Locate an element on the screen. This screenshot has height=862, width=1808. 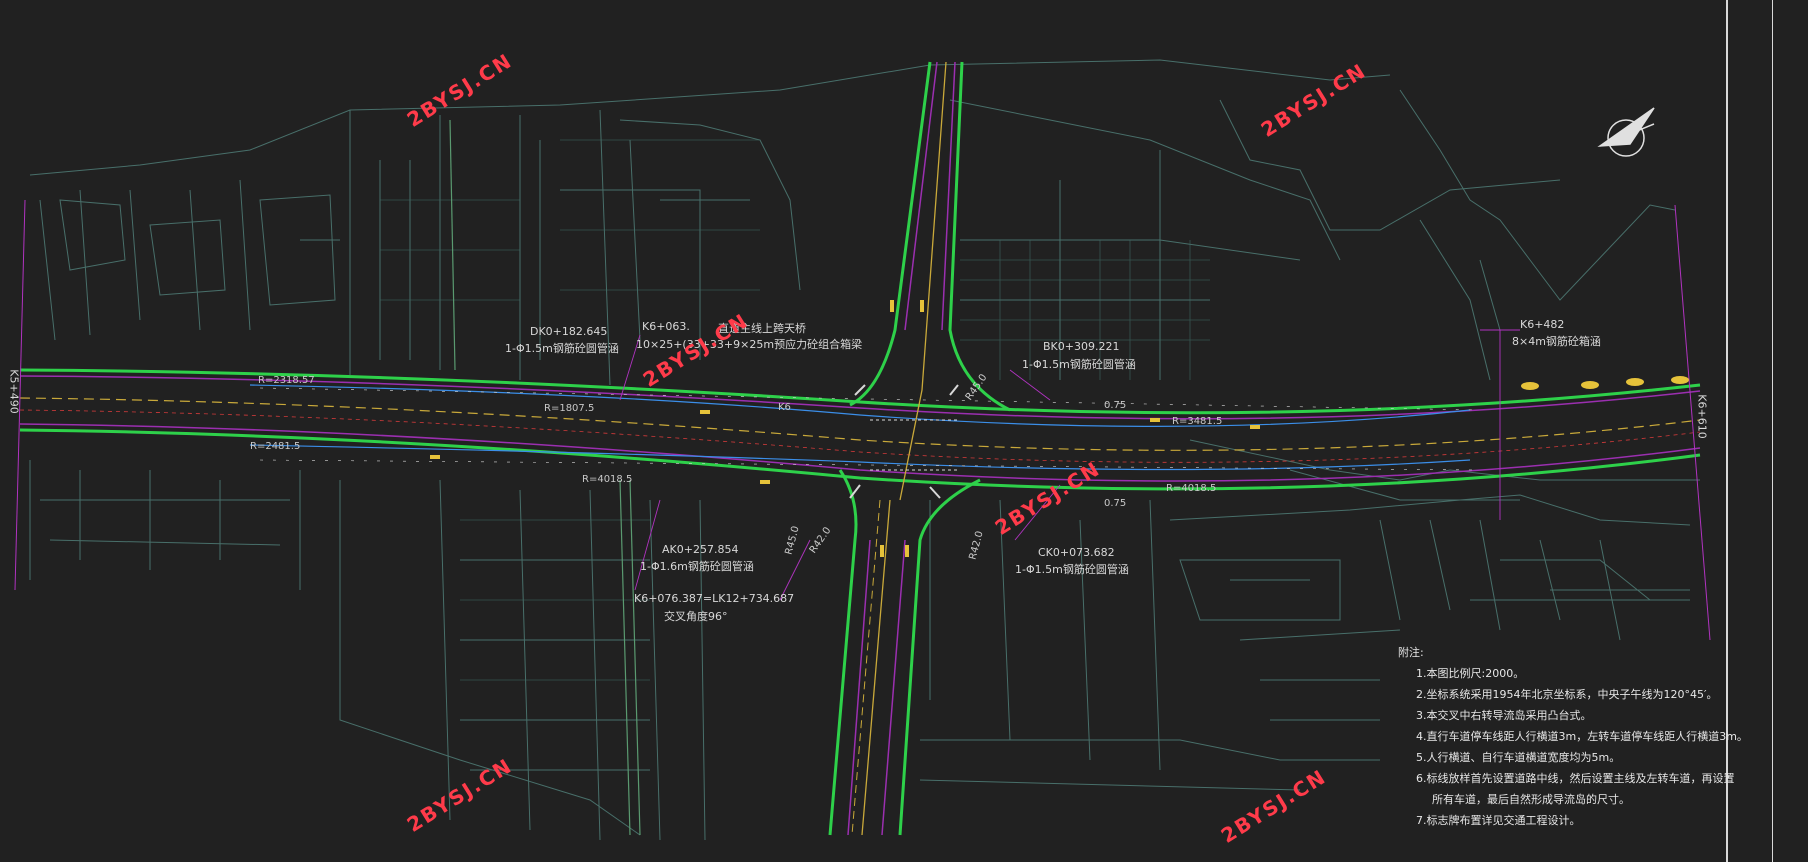
culvert-bk-station: BK0+309.221 is located at coordinates (1081, 346).